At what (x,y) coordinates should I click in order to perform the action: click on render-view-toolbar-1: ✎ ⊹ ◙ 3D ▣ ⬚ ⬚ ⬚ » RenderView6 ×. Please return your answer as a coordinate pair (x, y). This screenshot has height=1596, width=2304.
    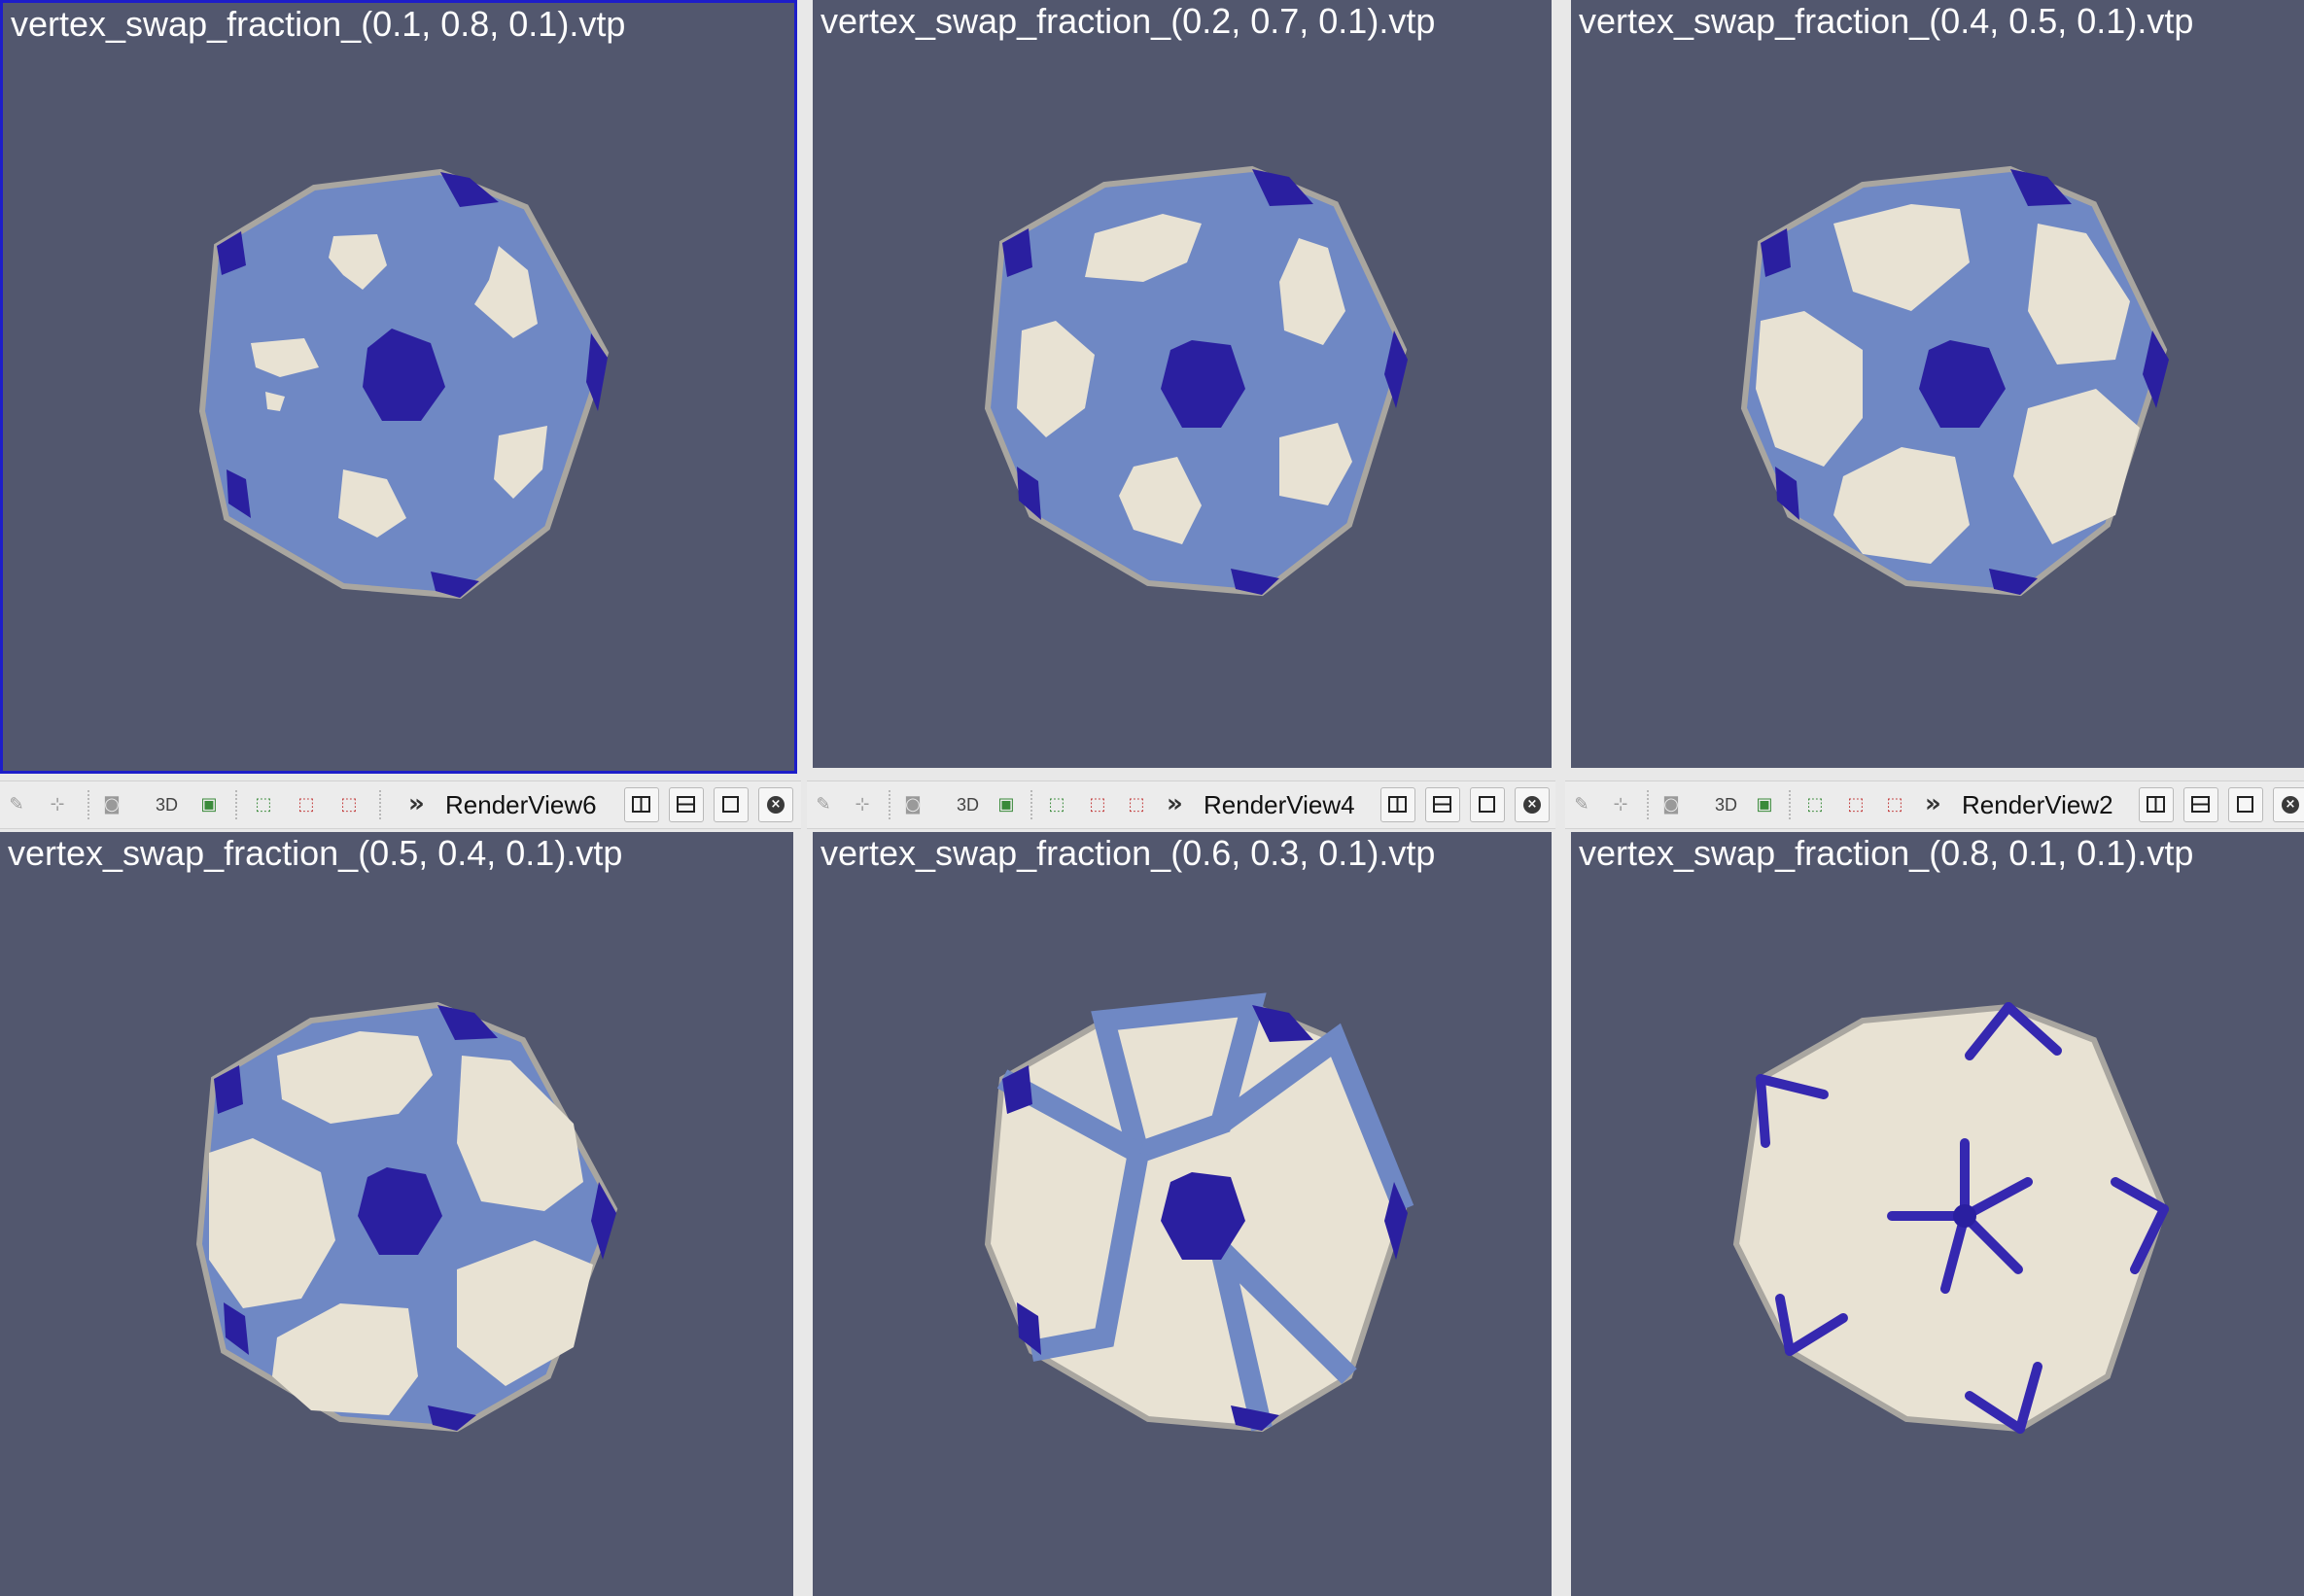
    Looking at the image, I should click on (400, 805).